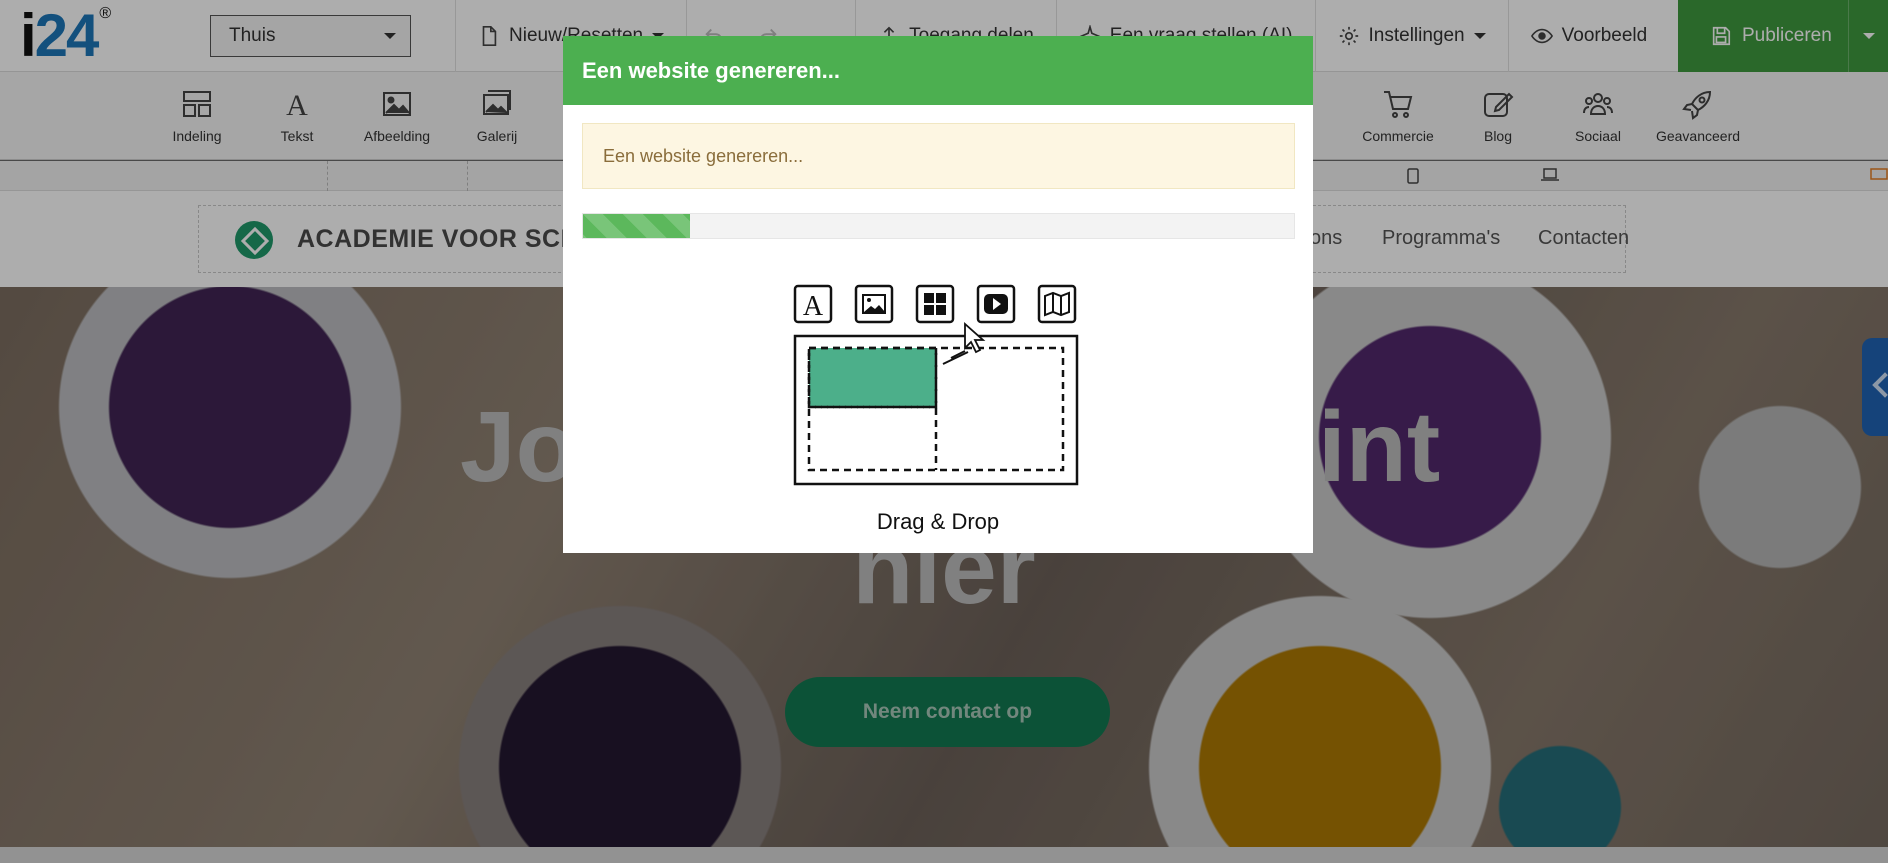 The width and height of the screenshot is (1888, 863). I want to click on dropped-block, so click(872, 377).